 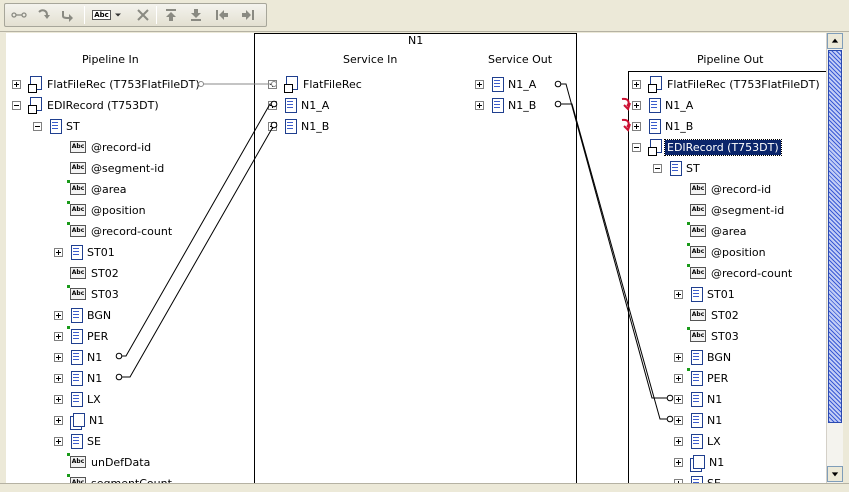 I want to click on shift-up-icon, so click(x=171, y=15).